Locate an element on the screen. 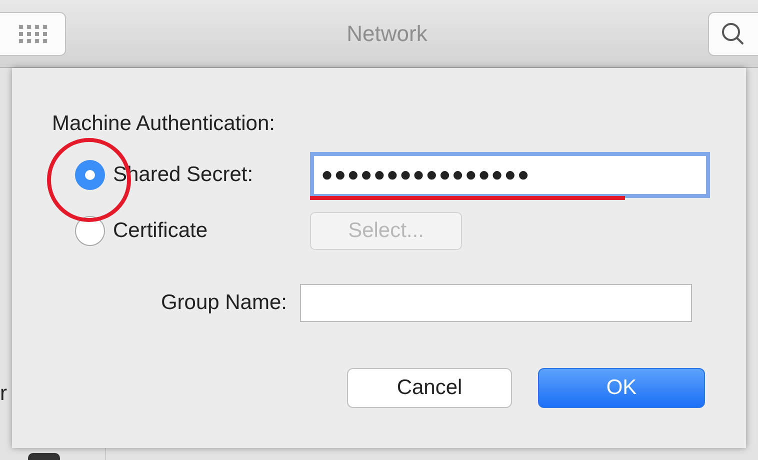  search-field is located at coordinates (733, 34).